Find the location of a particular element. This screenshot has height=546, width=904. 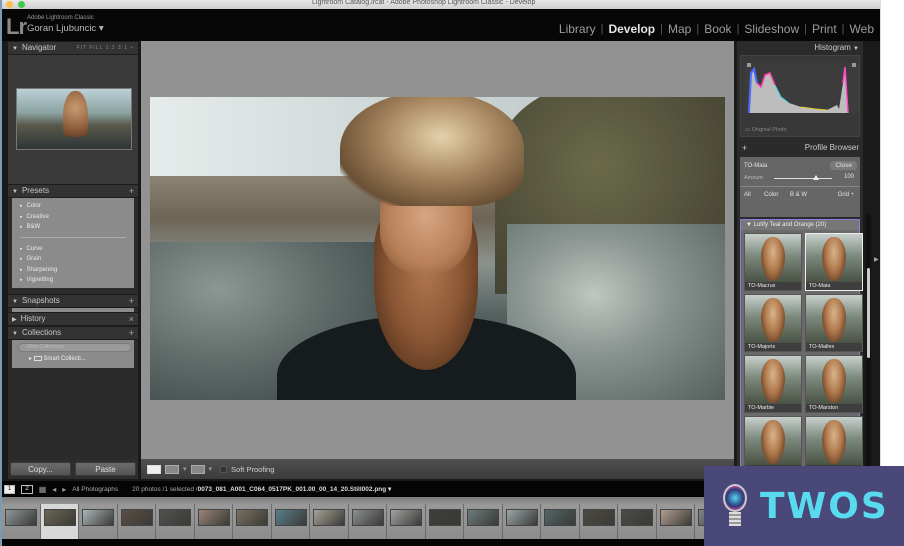

grid-view-icon: ▦ is located at coordinates (43, 489).